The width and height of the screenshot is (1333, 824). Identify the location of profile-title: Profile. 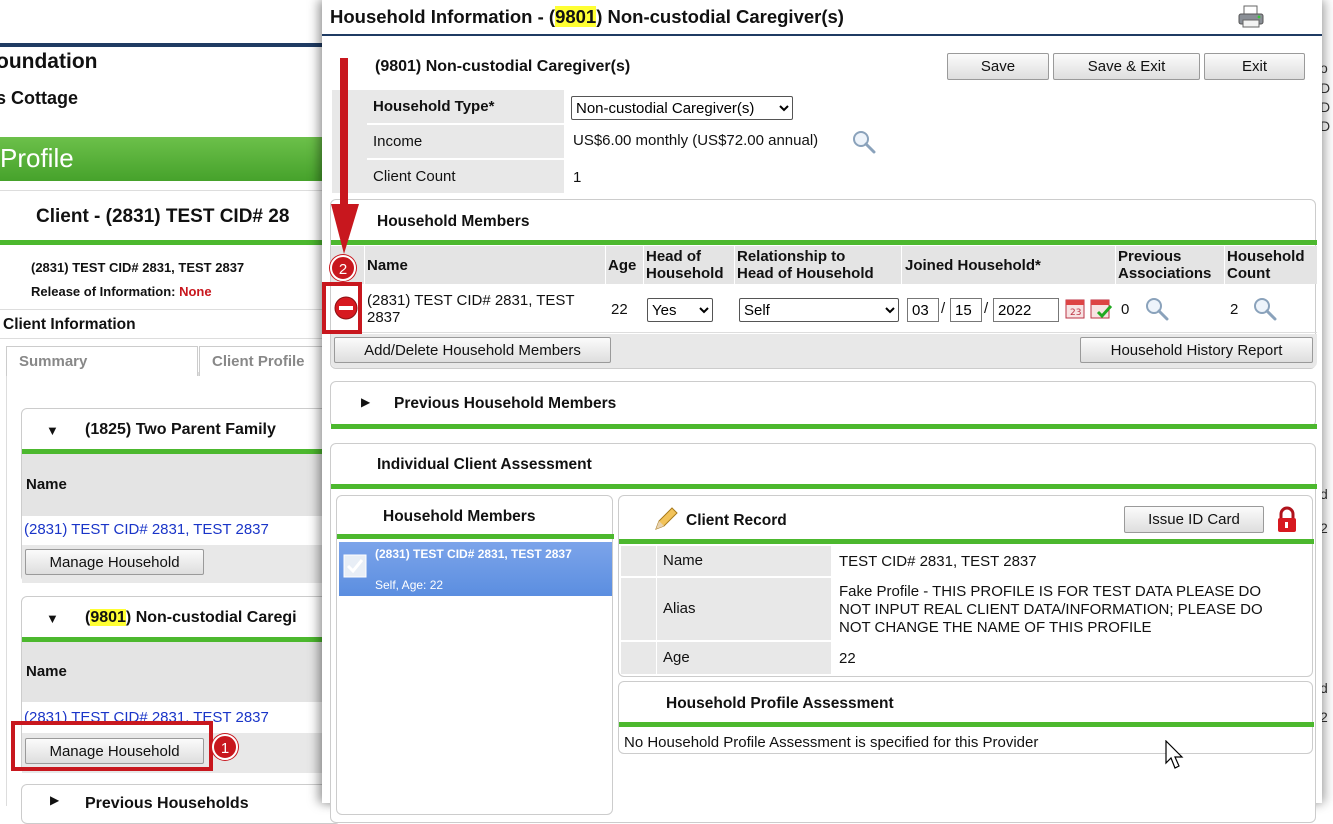
(37, 158).